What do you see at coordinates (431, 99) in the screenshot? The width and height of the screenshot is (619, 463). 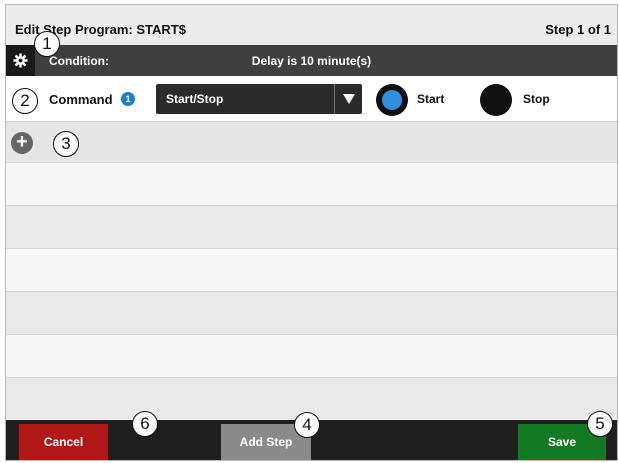 I see `start-radio-label: Start` at bounding box center [431, 99].